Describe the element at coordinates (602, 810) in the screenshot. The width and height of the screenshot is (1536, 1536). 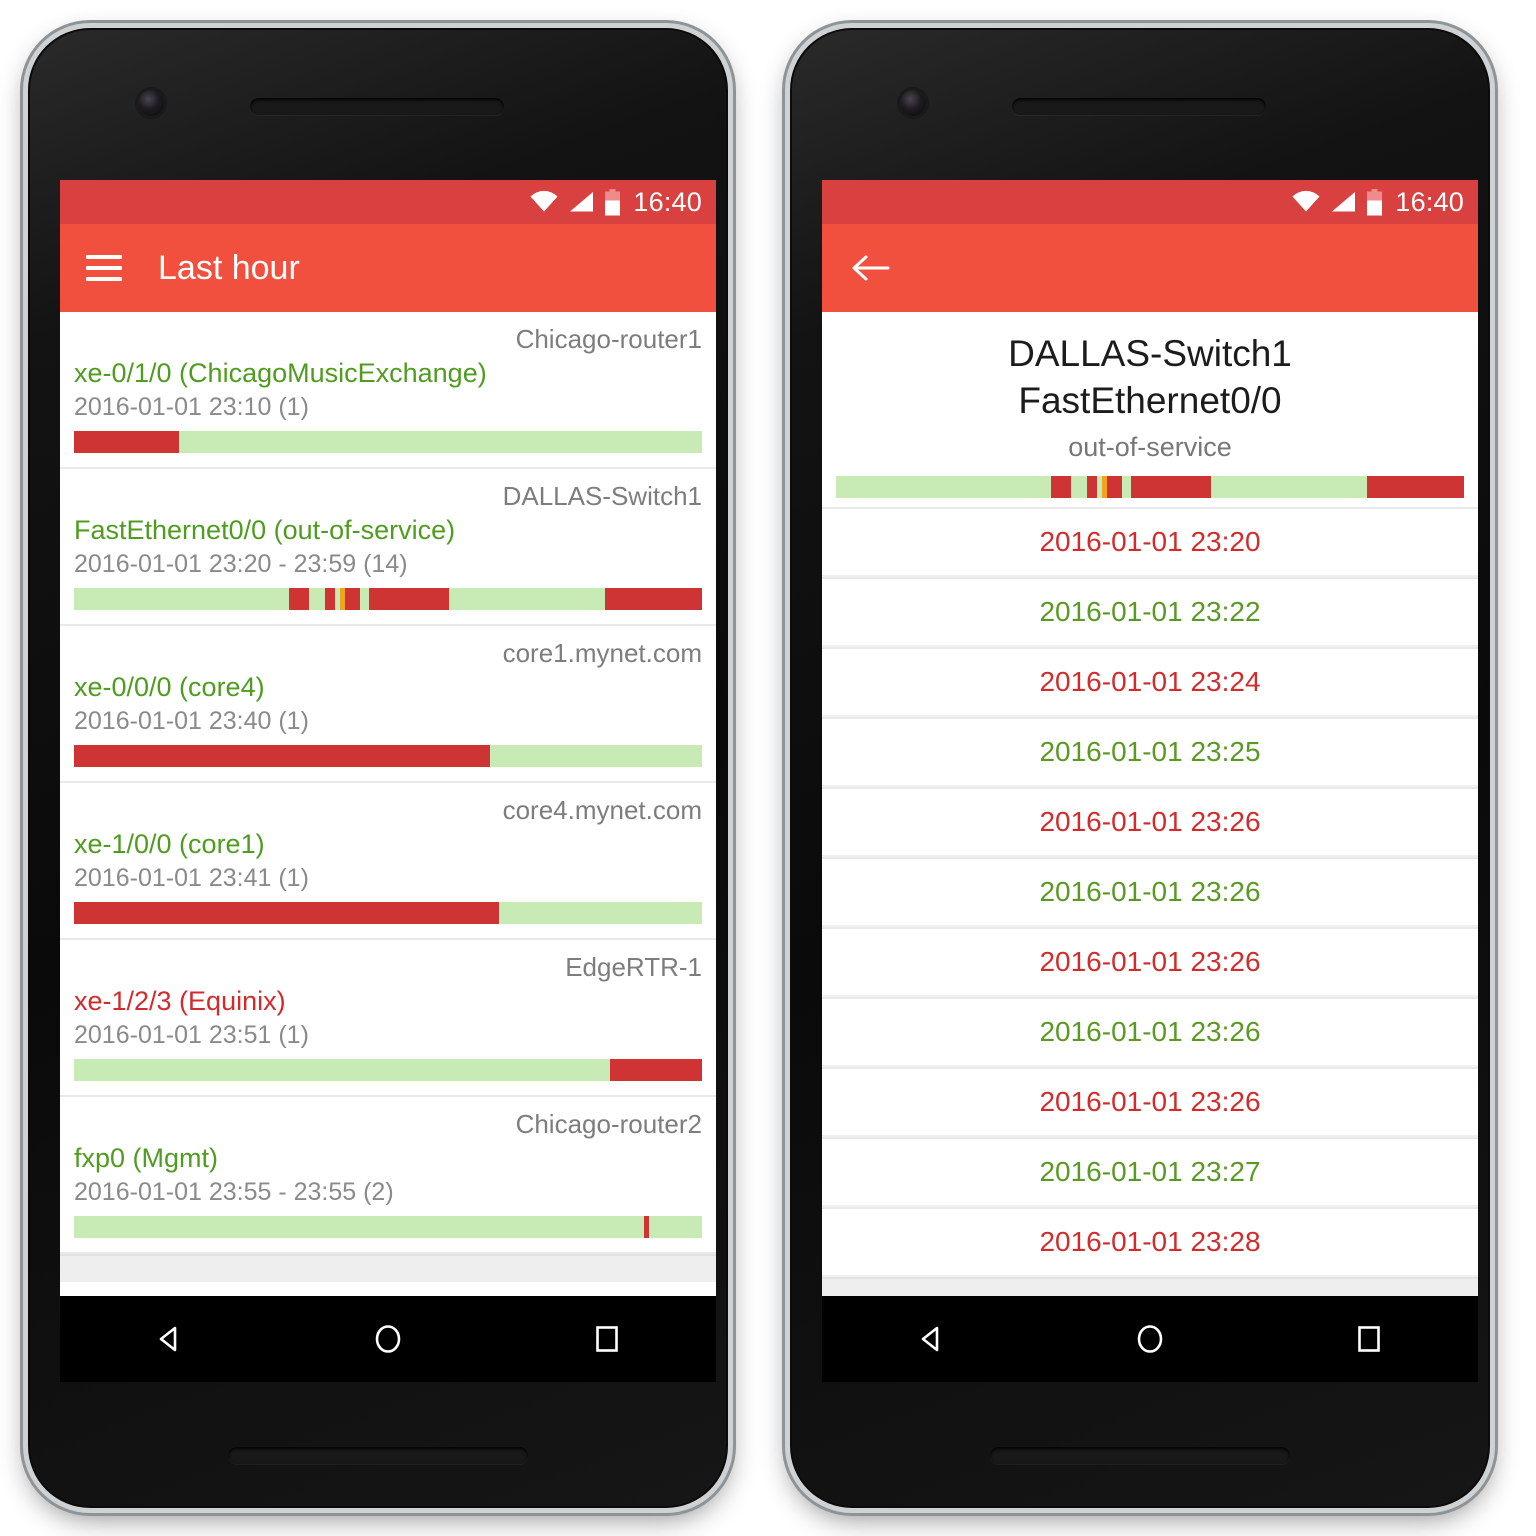
I see `alert-host-name: core4.mynet.com` at that location.